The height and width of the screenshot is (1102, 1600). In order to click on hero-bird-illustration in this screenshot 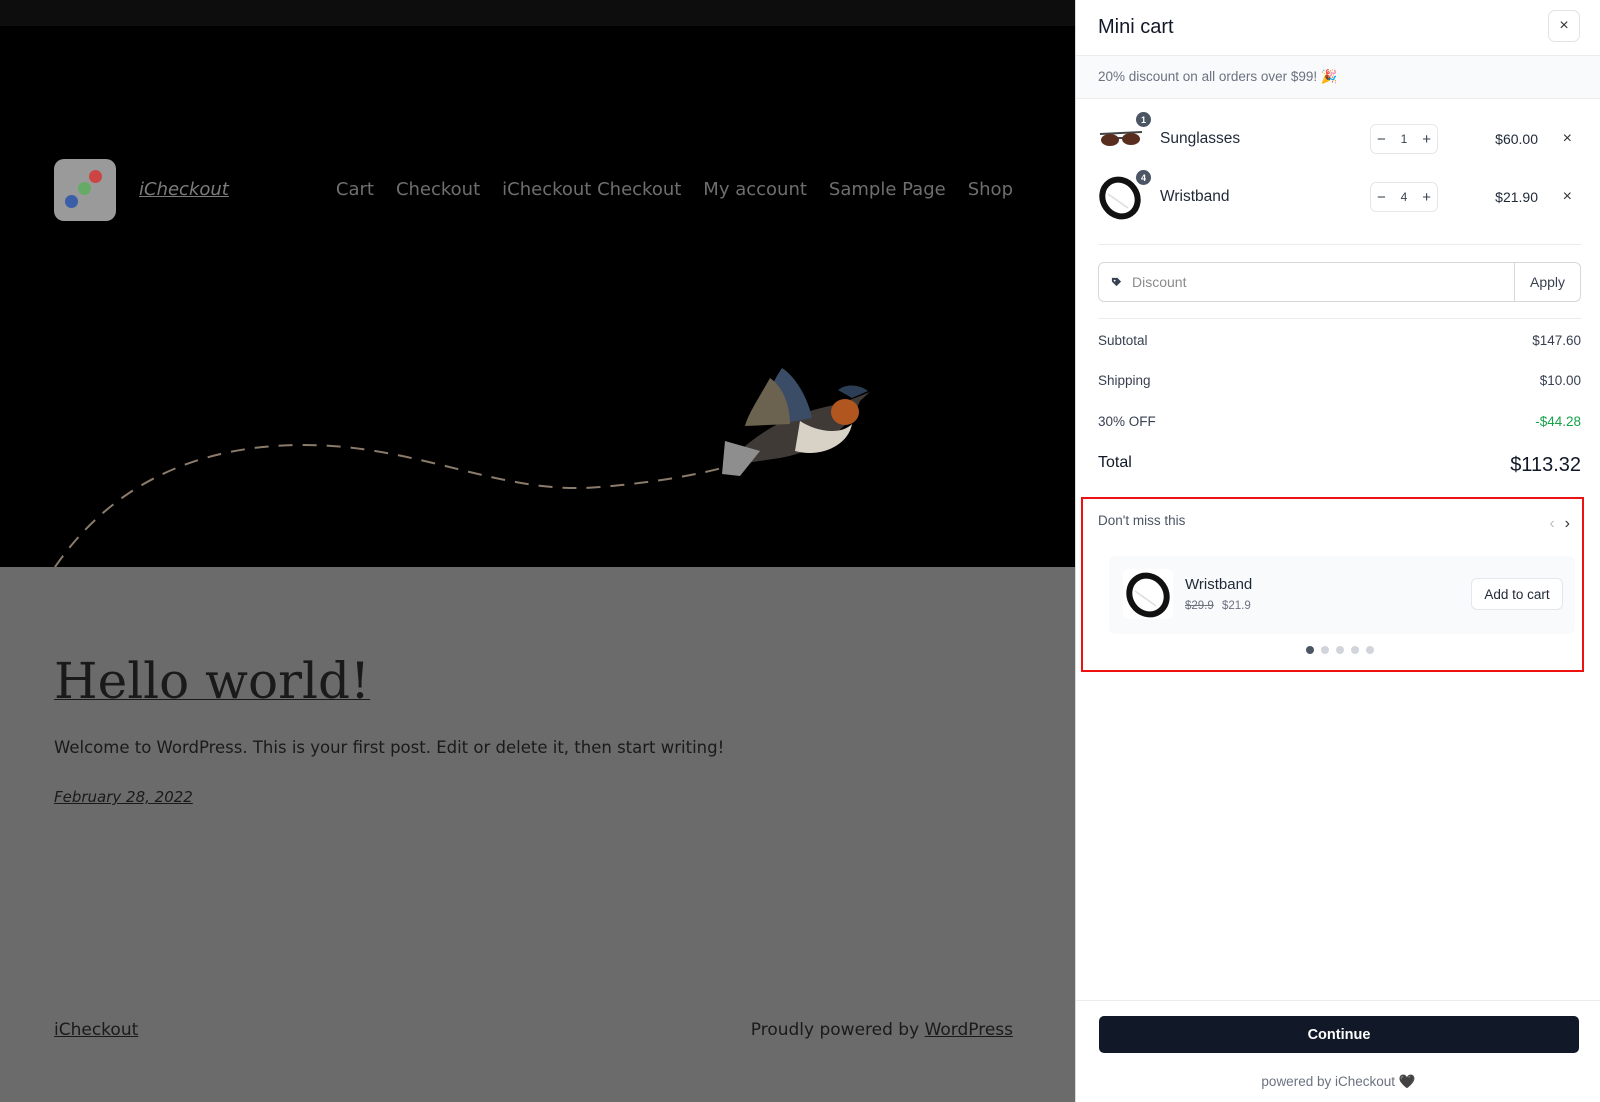, I will do `click(462, 467)`.